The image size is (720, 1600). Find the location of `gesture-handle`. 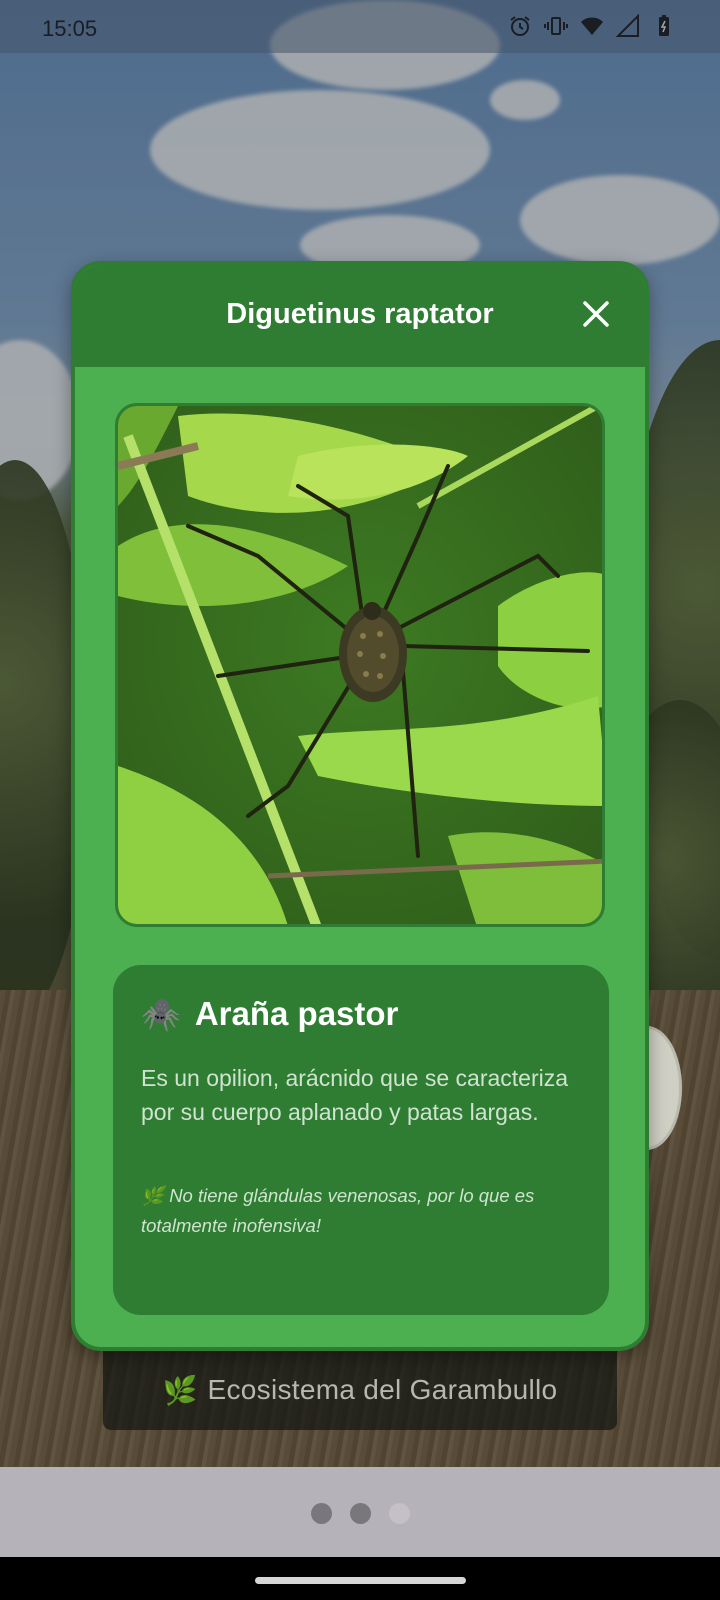

gesture-handle is located at coordinates (360, 1580).